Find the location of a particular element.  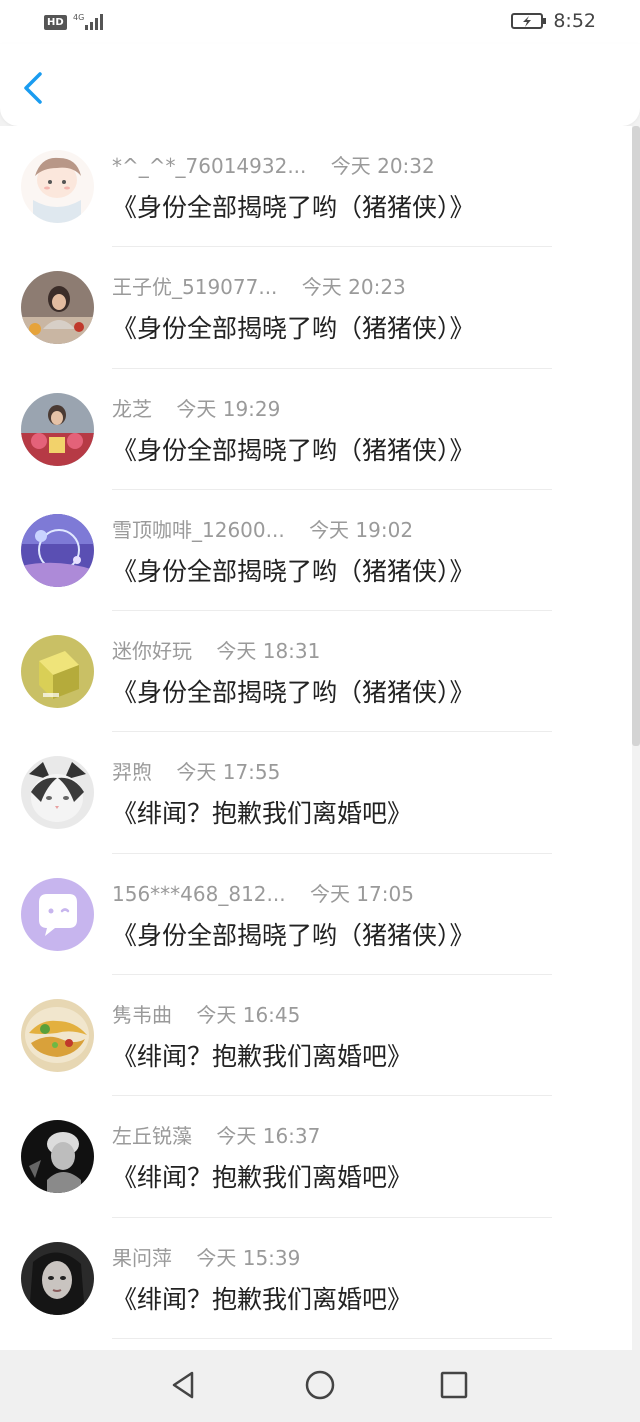

item-time: 今天 16:37 is located at coordinates (268, 1136).